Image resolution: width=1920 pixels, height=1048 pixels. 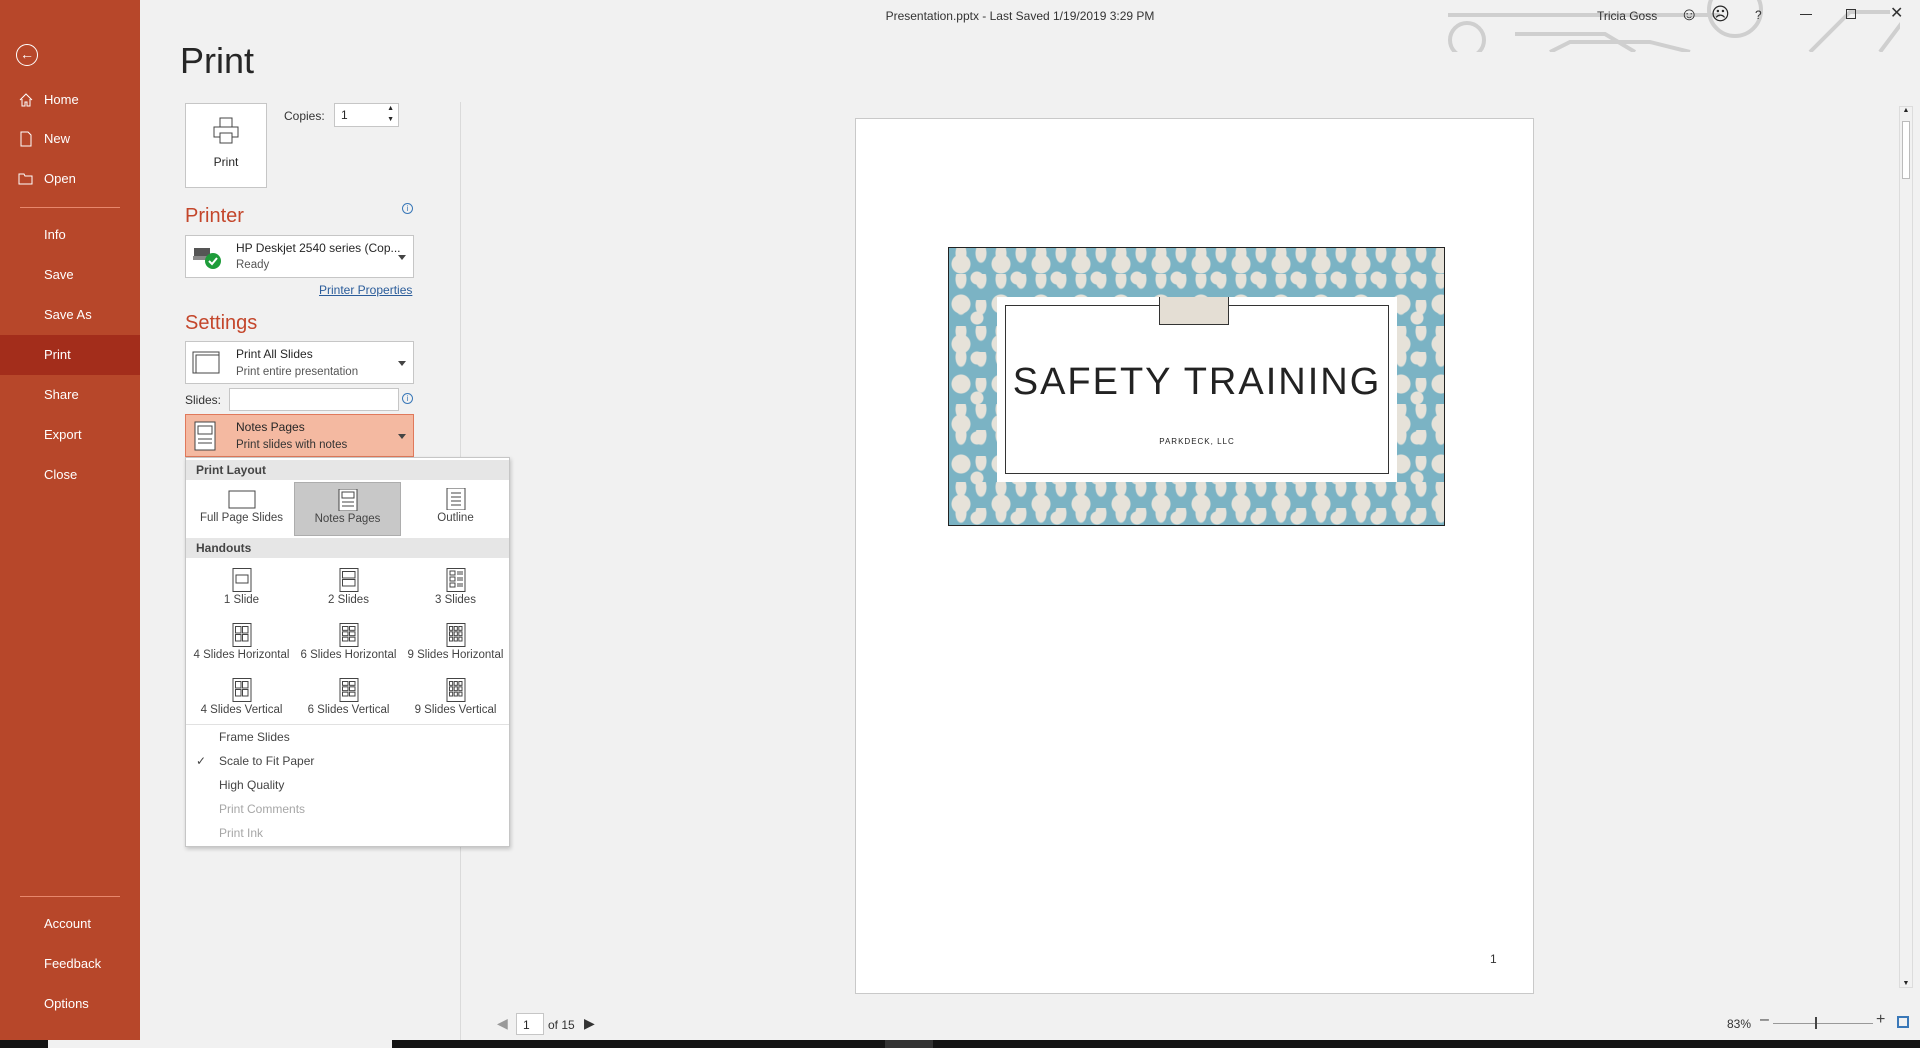 What do you see at coordinates (1903, 1022) in the screenshot?
I see `fit-to-window-icon` at bounding box center [1903, 1022].